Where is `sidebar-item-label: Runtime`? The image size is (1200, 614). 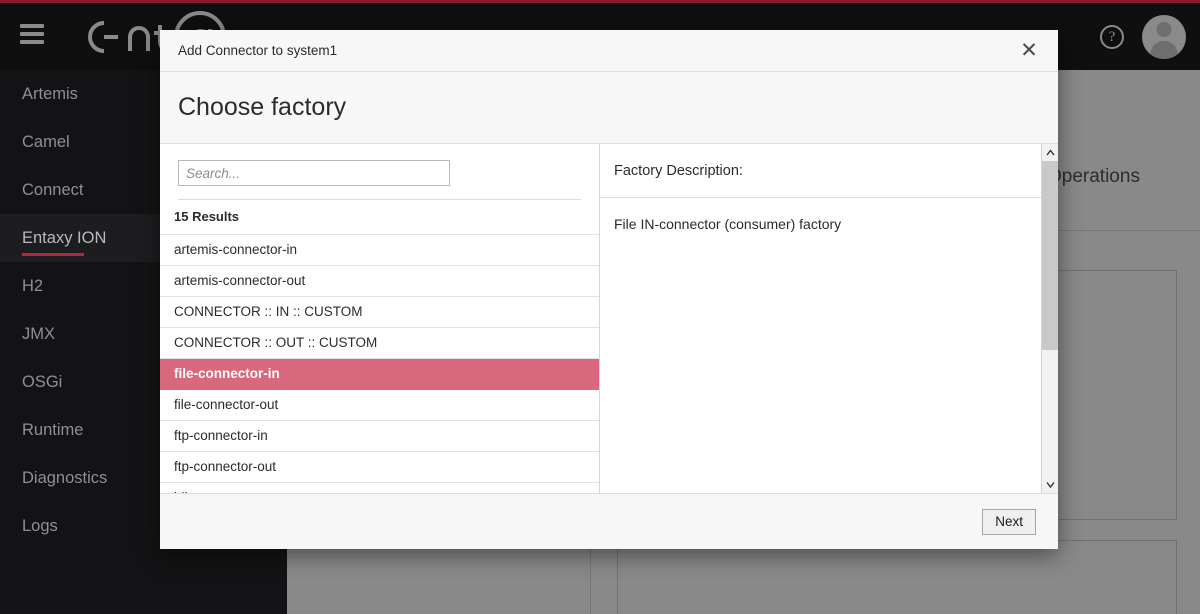 sidebar-item-label: Runtime is located at coordinates (53, 429).